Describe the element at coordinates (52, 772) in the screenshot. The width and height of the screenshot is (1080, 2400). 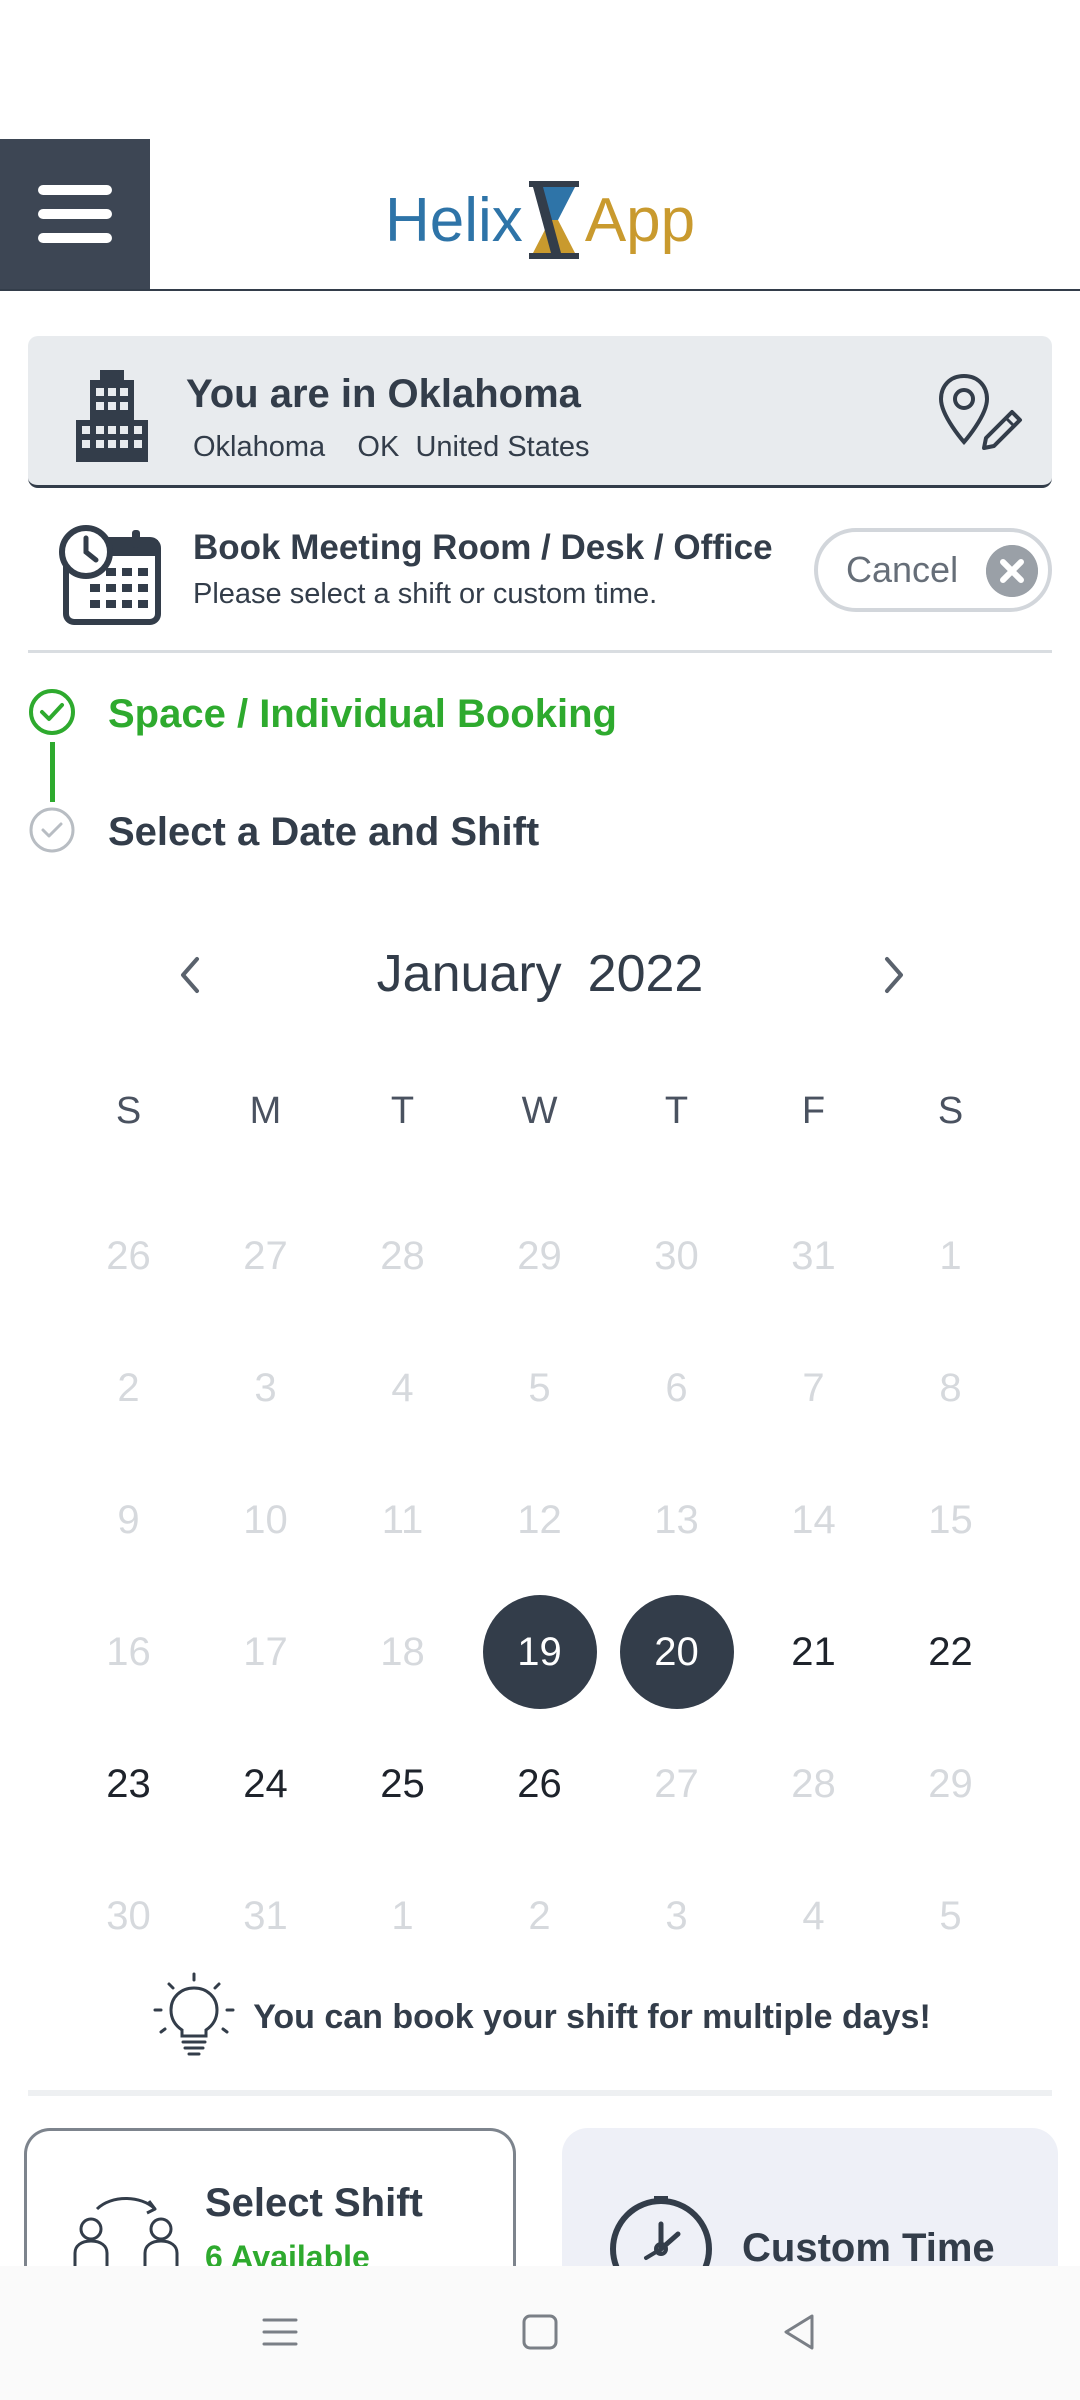
I see `step-connector` at that location.